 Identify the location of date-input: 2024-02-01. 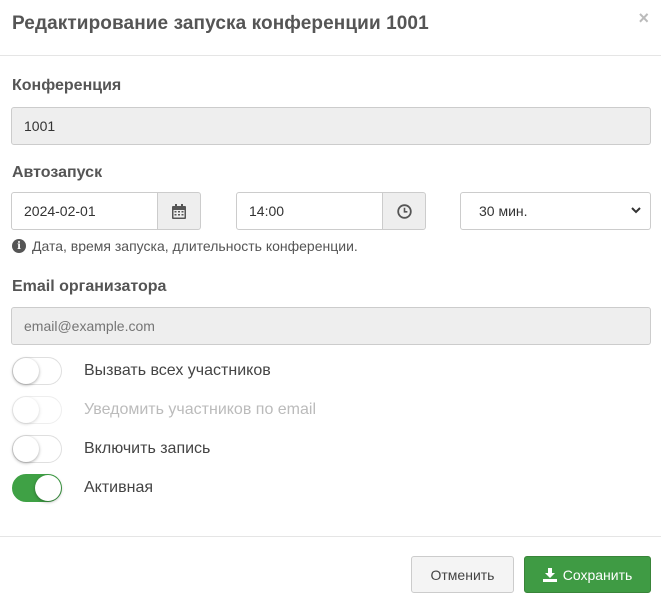
(84, 211).